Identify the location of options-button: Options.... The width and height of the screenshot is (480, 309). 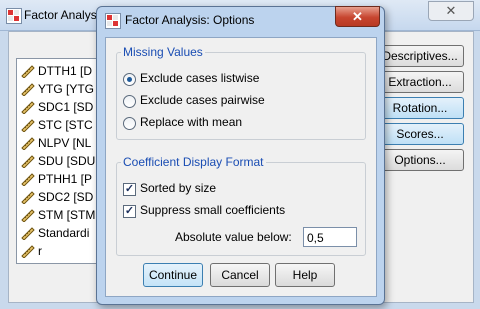
(420, 160).